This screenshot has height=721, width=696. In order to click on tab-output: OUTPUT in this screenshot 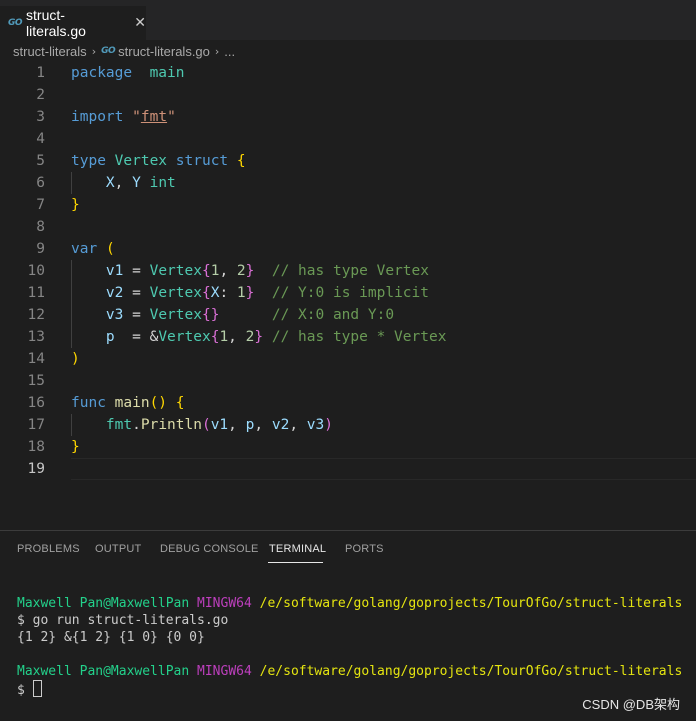, I will do `click(118, 549)`.